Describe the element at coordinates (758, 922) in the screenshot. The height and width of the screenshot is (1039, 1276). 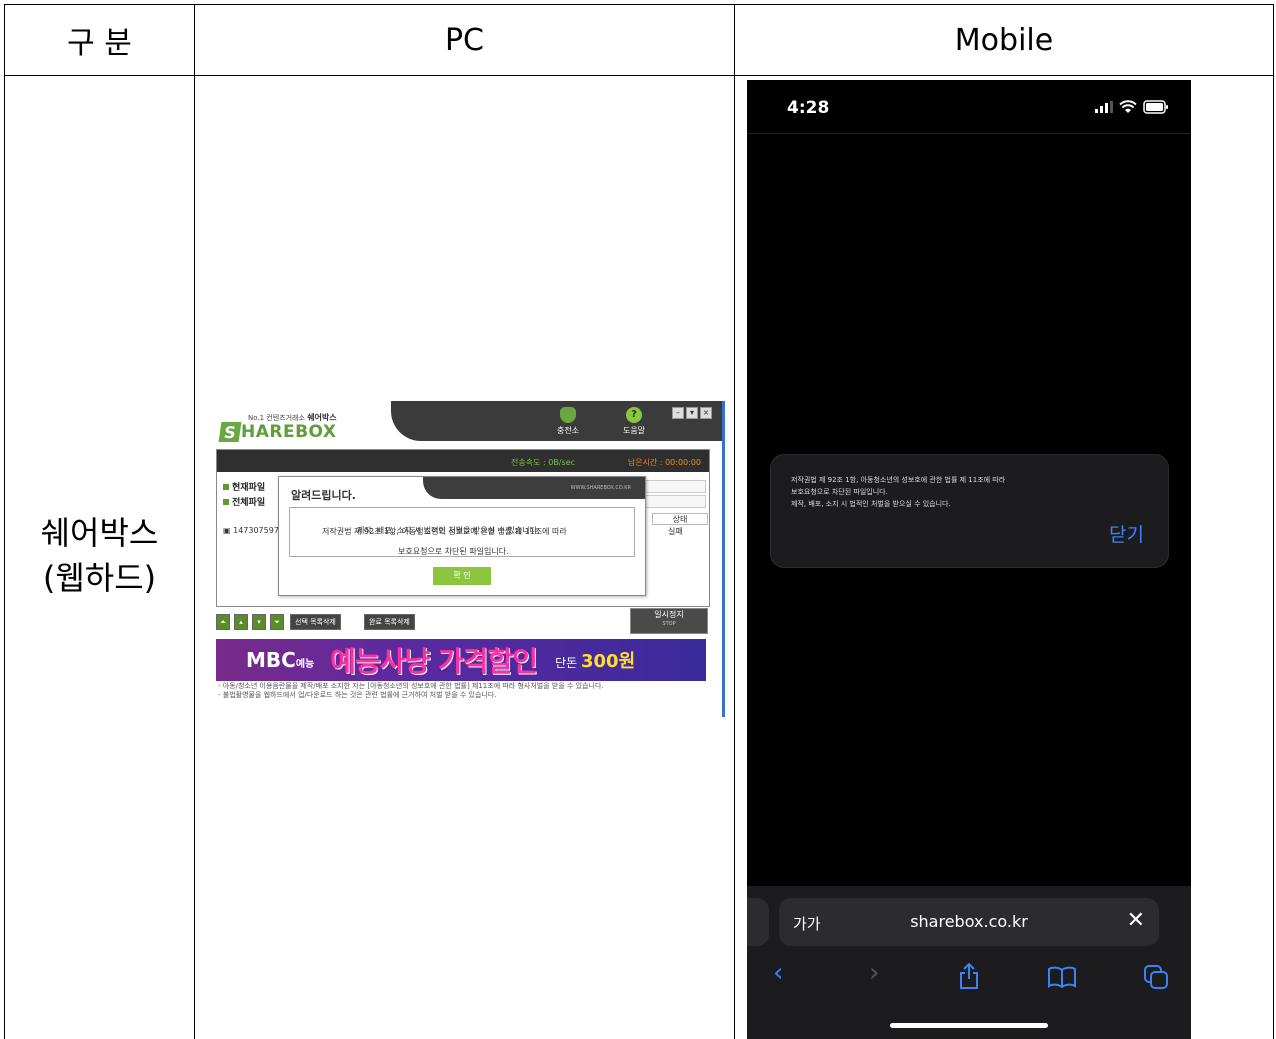
I see `previous-tab-stub` at that location.